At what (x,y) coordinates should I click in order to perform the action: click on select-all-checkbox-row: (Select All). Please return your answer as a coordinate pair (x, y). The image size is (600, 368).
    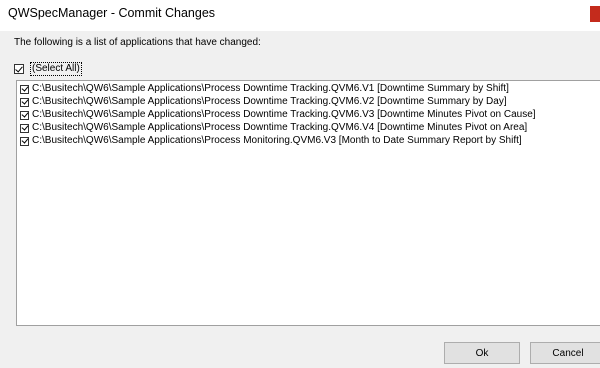
    Looking at the image, I should click on (48, 69).